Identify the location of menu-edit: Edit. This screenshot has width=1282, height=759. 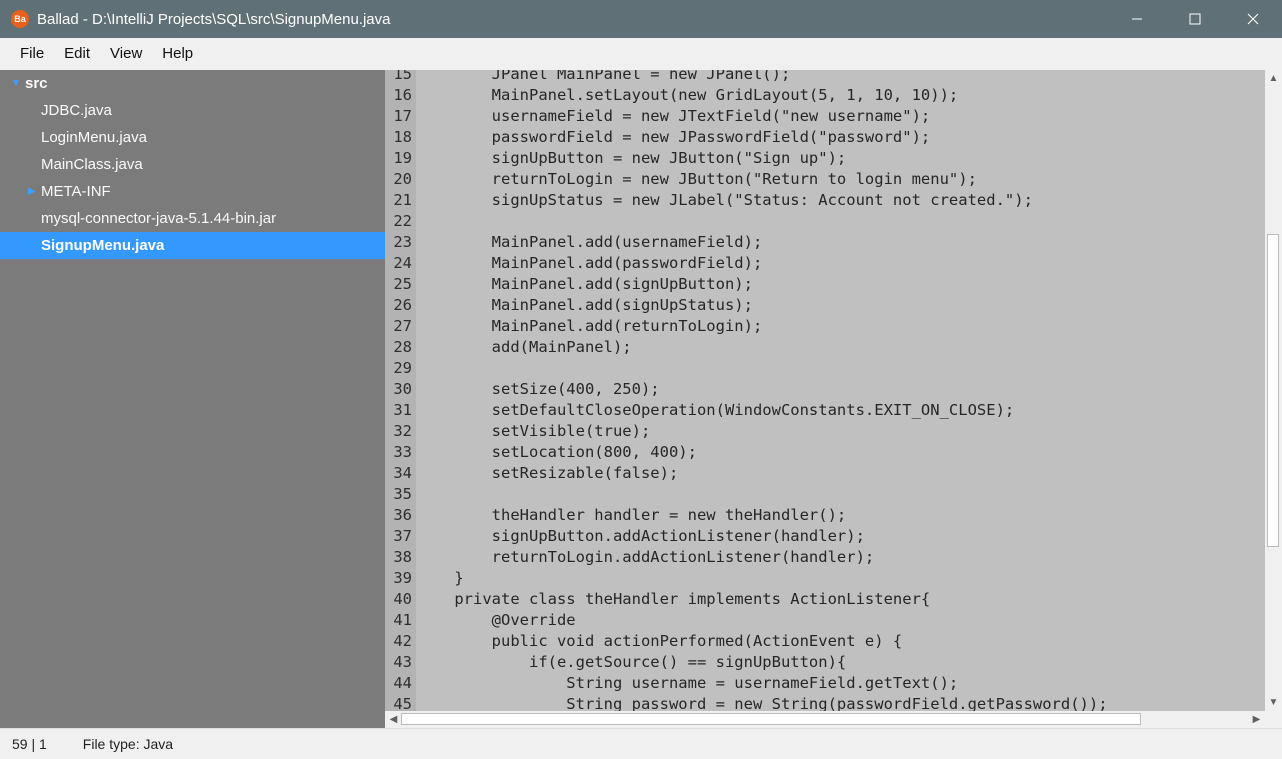
(77, 54).